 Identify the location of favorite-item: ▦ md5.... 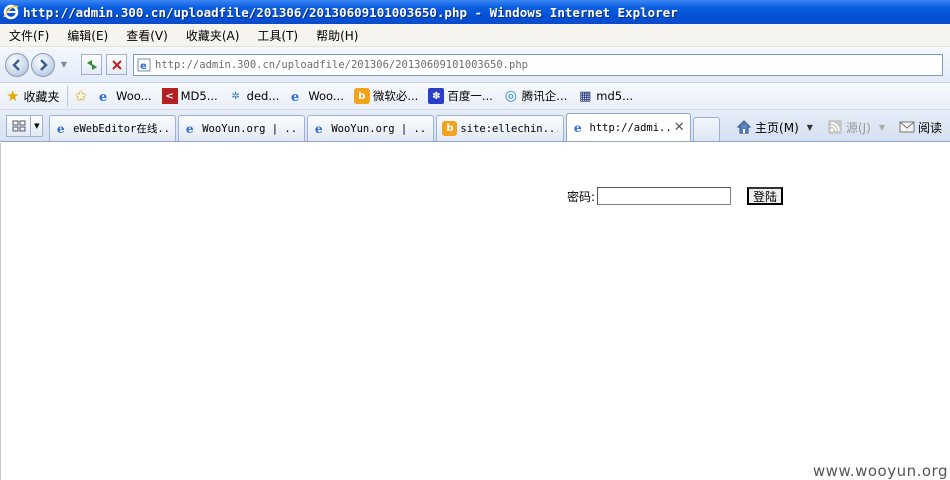
(605, 96).